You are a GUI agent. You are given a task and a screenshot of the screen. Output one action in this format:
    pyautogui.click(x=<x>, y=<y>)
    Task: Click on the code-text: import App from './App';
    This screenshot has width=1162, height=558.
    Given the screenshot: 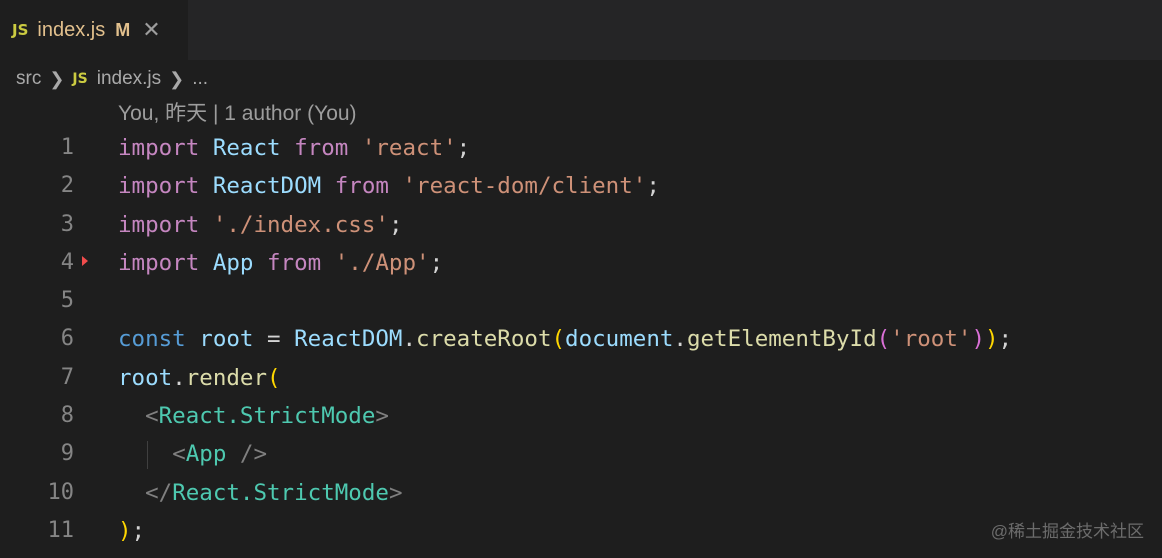 What is the action you would take?
    pyautogui.click(x=280, y=263)
    